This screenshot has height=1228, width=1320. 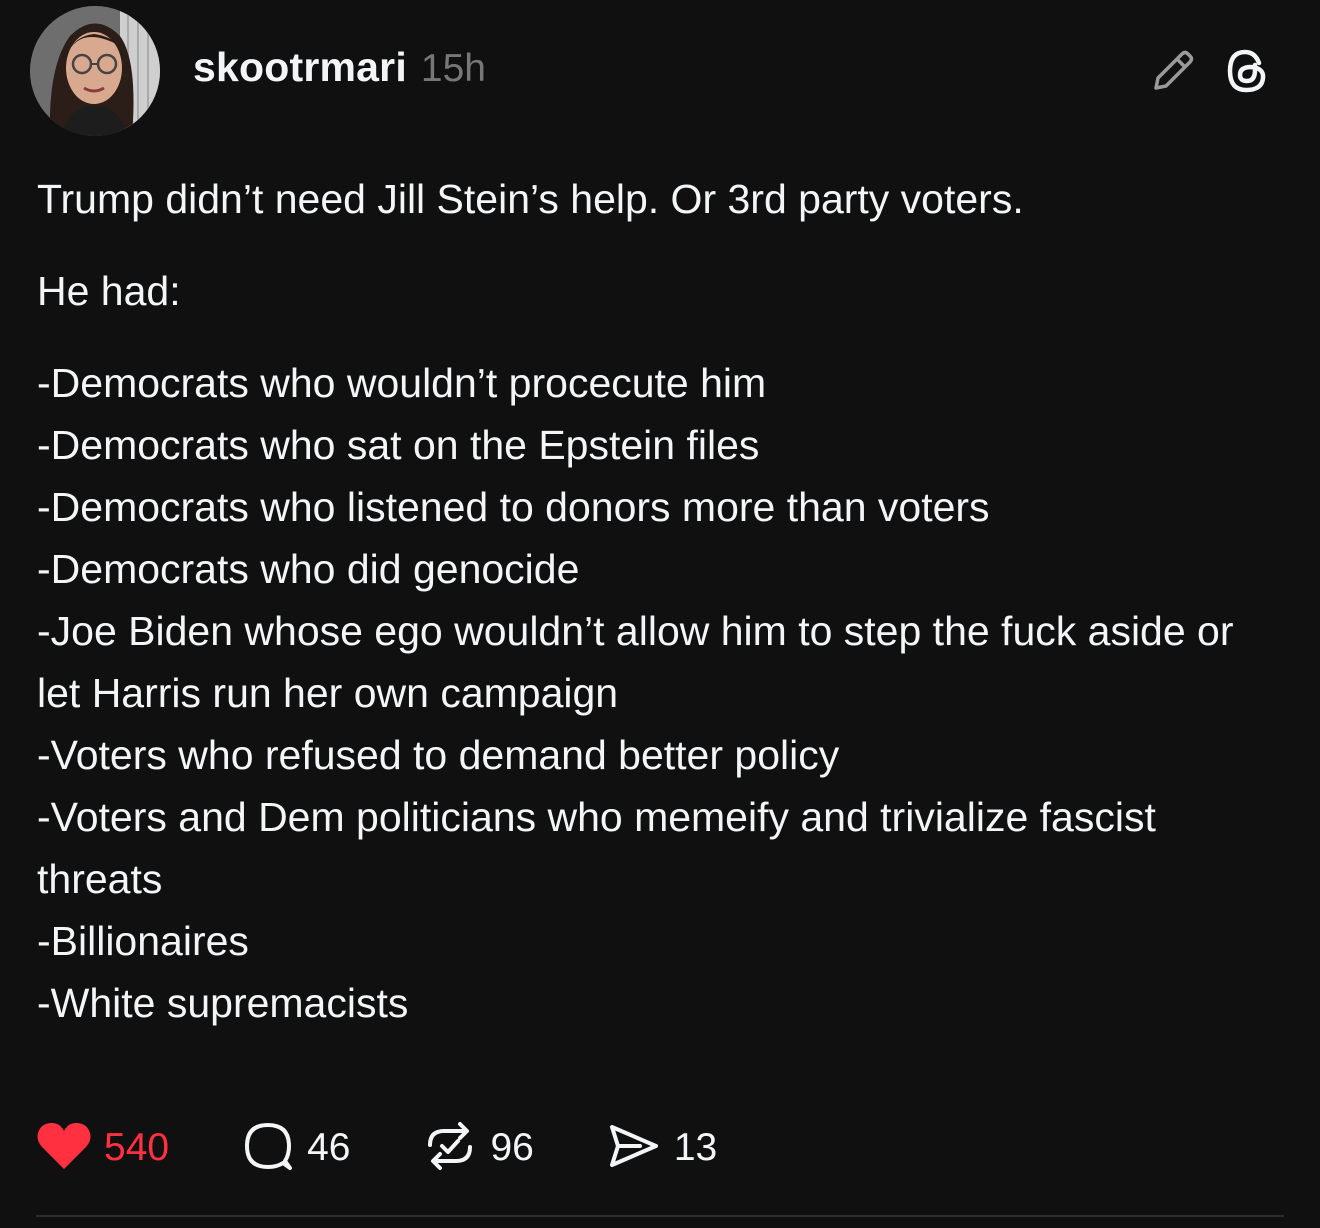 I want to click on list-item: -Billionaires, so click(x=143, y=941).